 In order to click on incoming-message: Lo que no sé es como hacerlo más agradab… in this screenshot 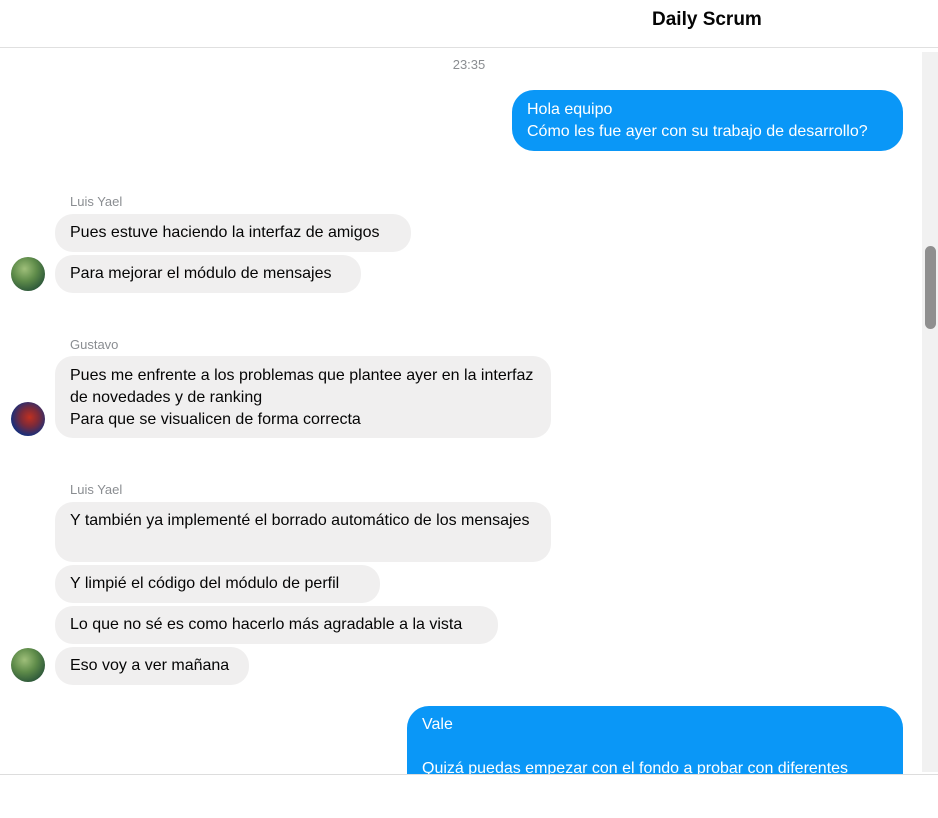, I will do `click(276, 625)`.